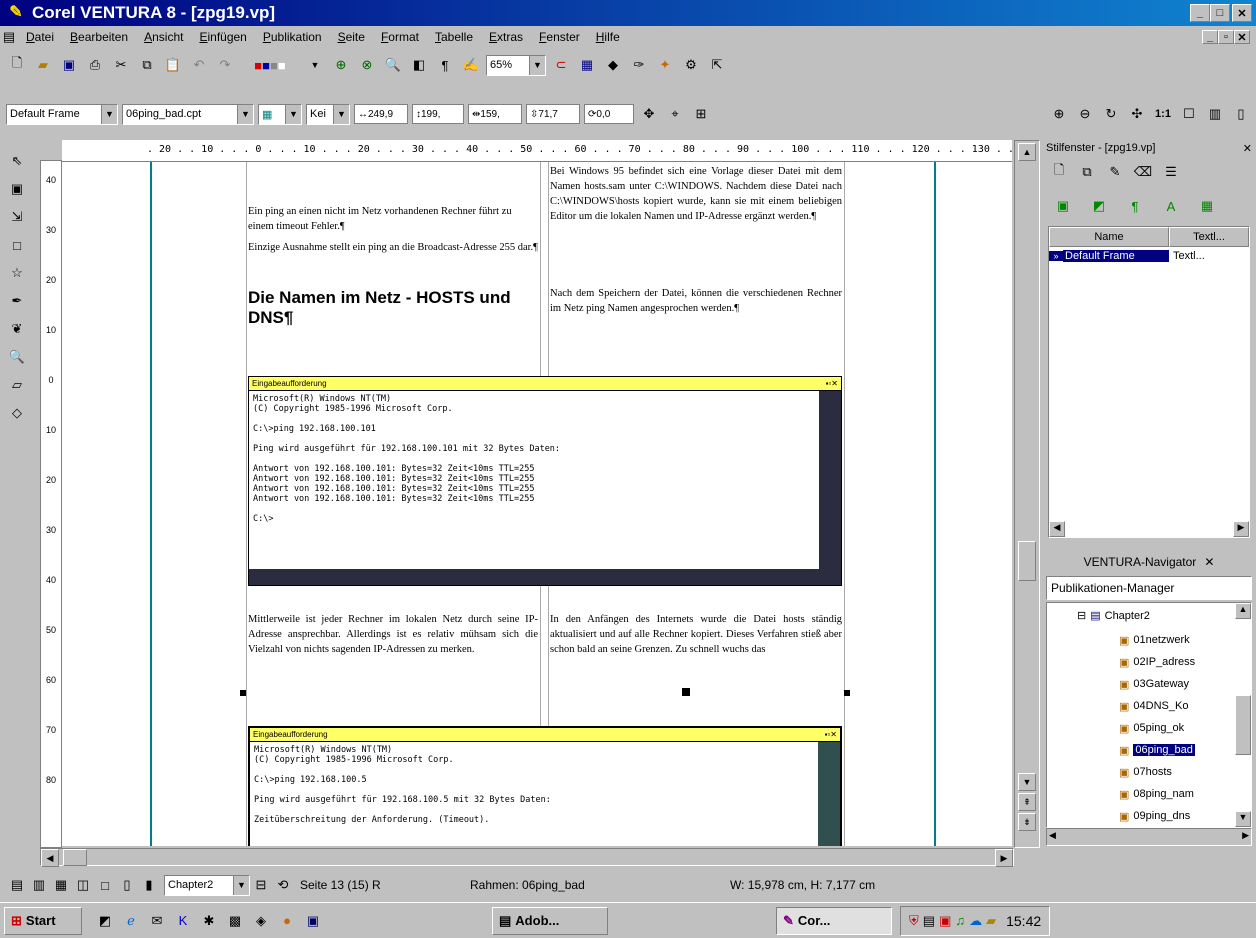 This screenshot has height=938, width=1256. Describe the element at coordinates (454, 37) in the screenshot. I see `menu-tabelle: Tabelle` at that location.